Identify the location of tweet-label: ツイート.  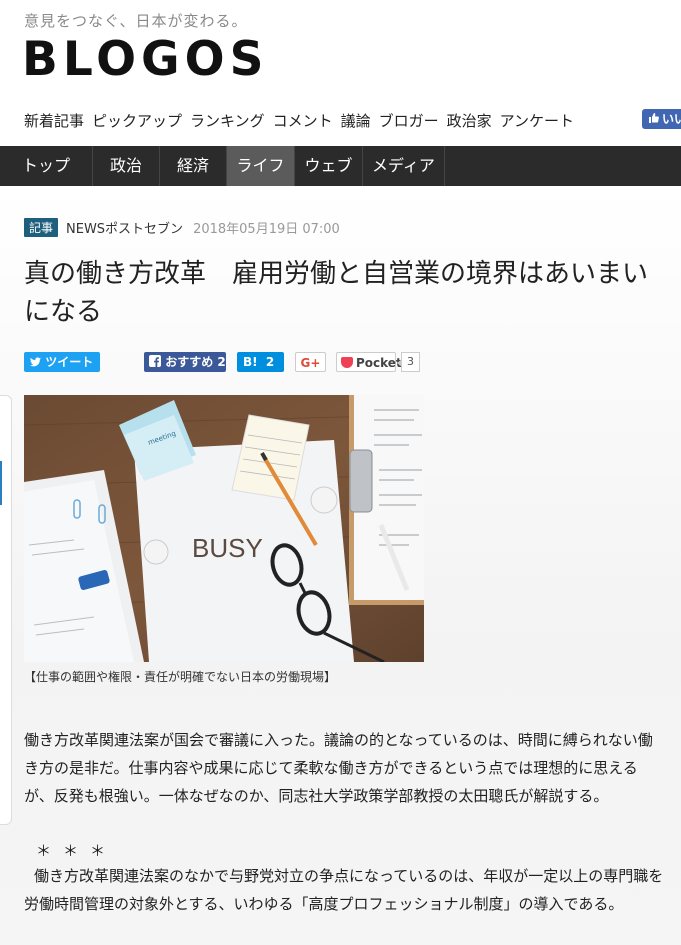
(69, 362).